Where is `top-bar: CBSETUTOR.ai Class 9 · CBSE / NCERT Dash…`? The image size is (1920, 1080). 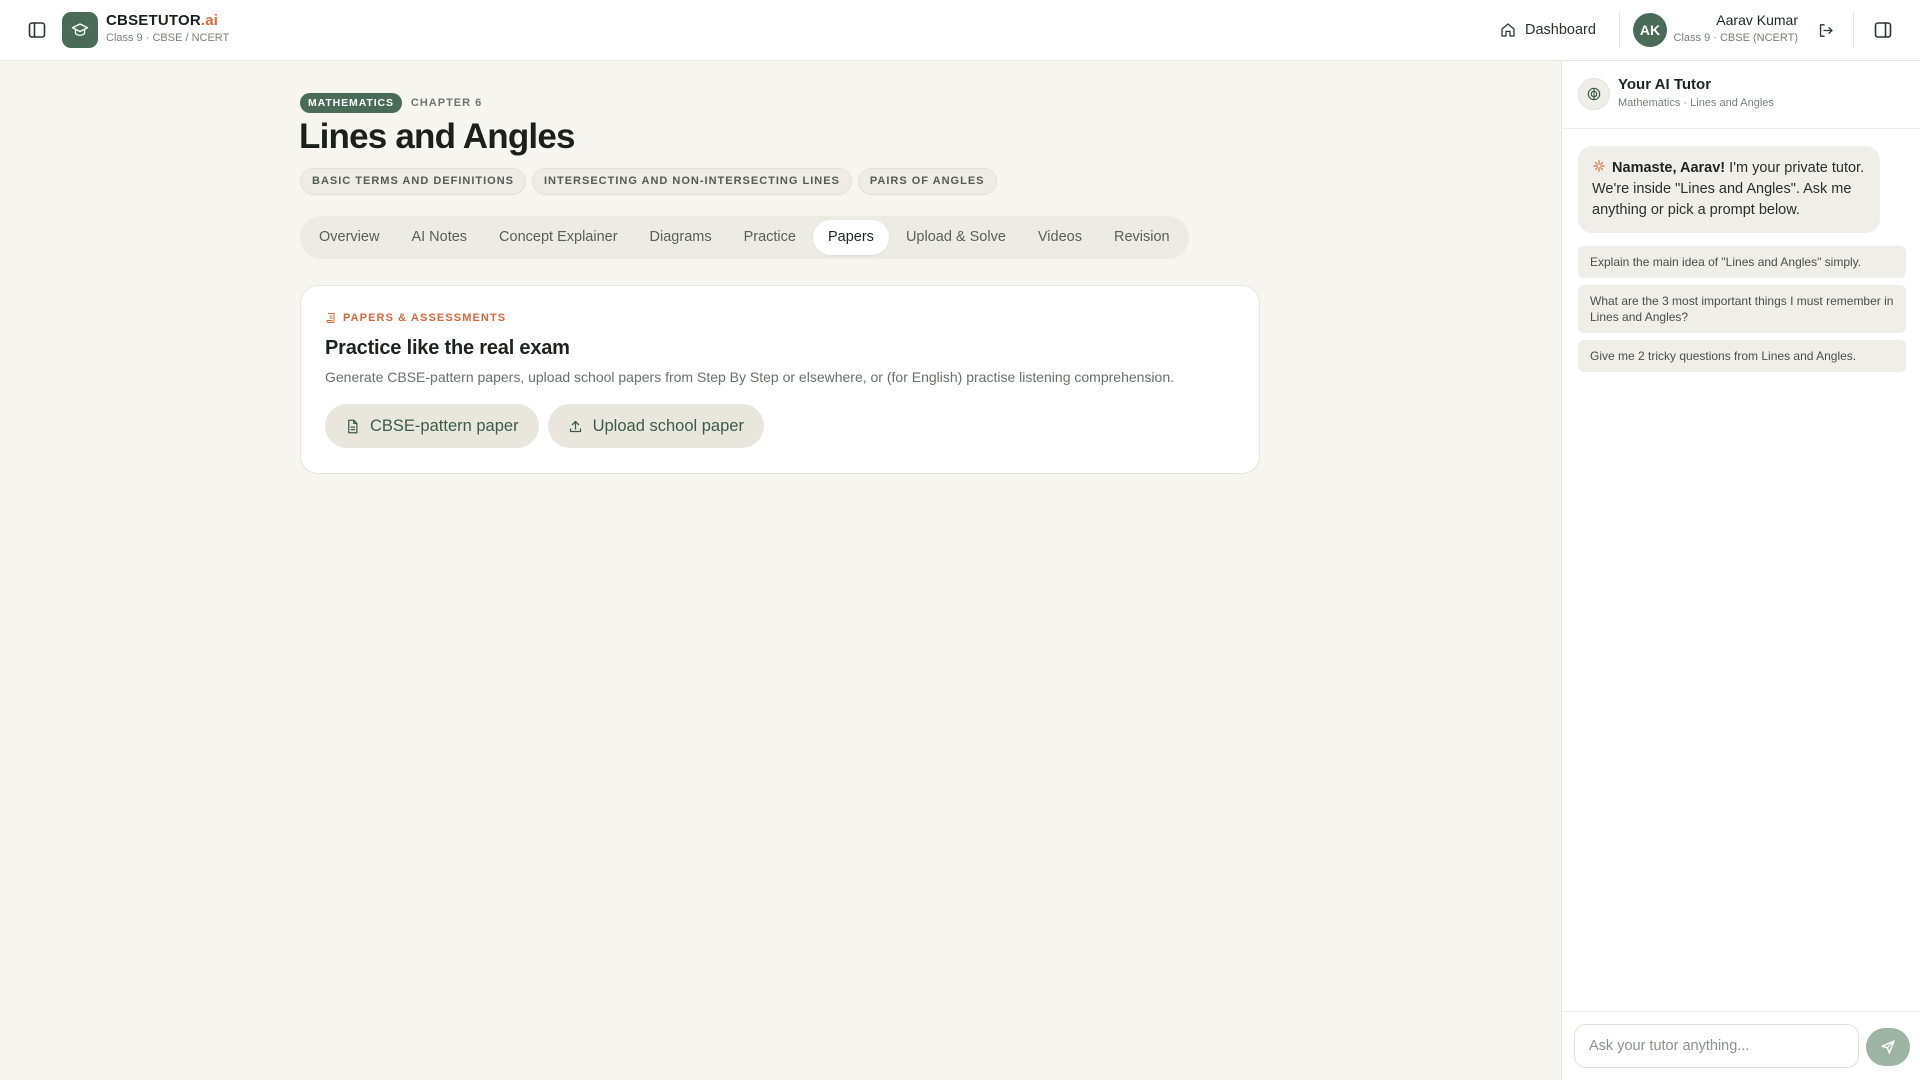 top-bar: CBSETUTOR.ai Class 9 · CBSE / NCERT Dash… is located at coordinates (960, 30).